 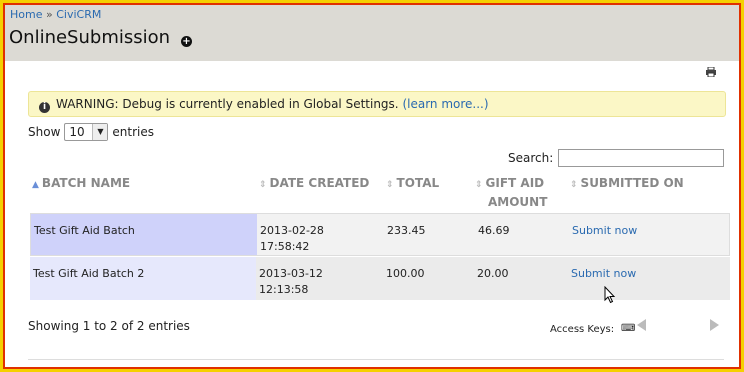 What do you see at coordinates (284, 289) in the screenshot?
I see `time-value: 12:13:58` at bounding box center [284, 289].